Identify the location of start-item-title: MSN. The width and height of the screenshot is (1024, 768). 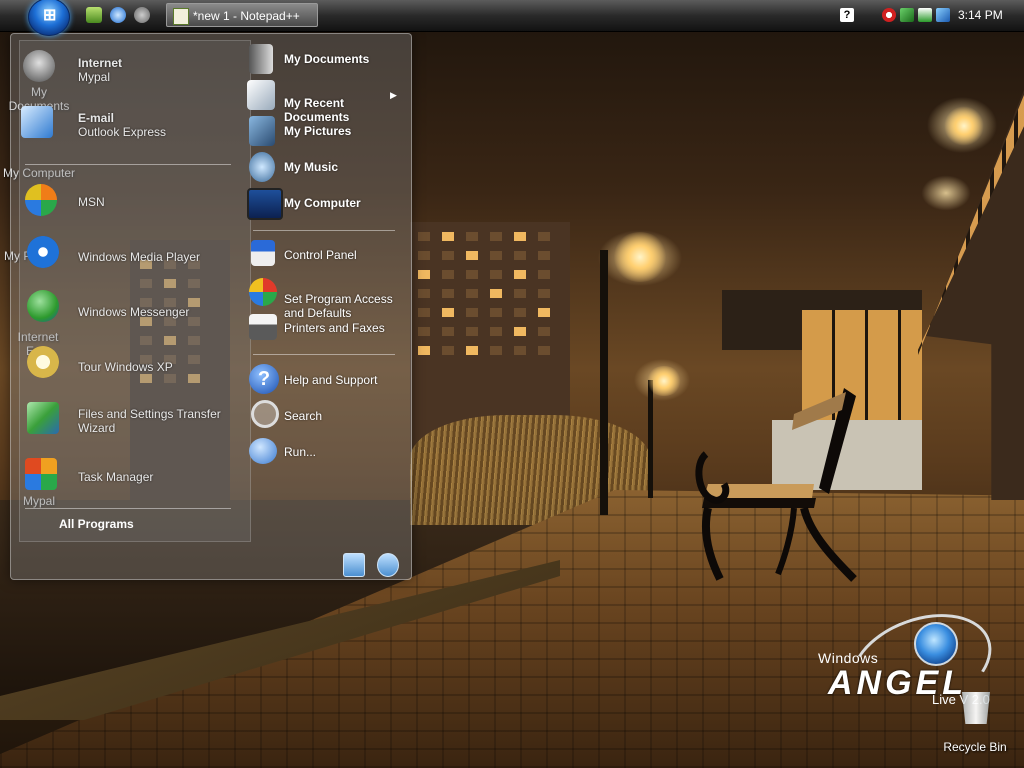
(91, 202).